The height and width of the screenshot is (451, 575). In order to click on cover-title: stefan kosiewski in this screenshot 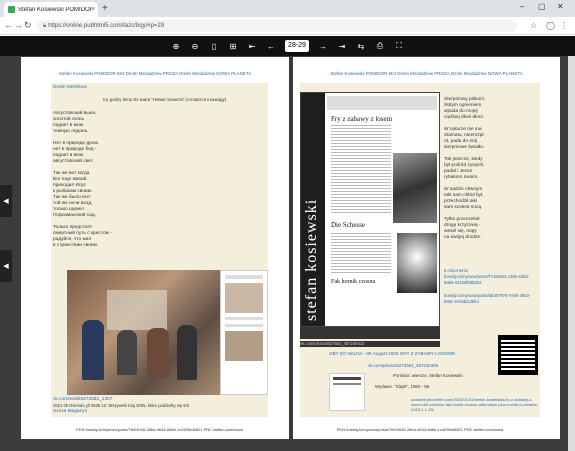, I will do `click(311, 259)`.